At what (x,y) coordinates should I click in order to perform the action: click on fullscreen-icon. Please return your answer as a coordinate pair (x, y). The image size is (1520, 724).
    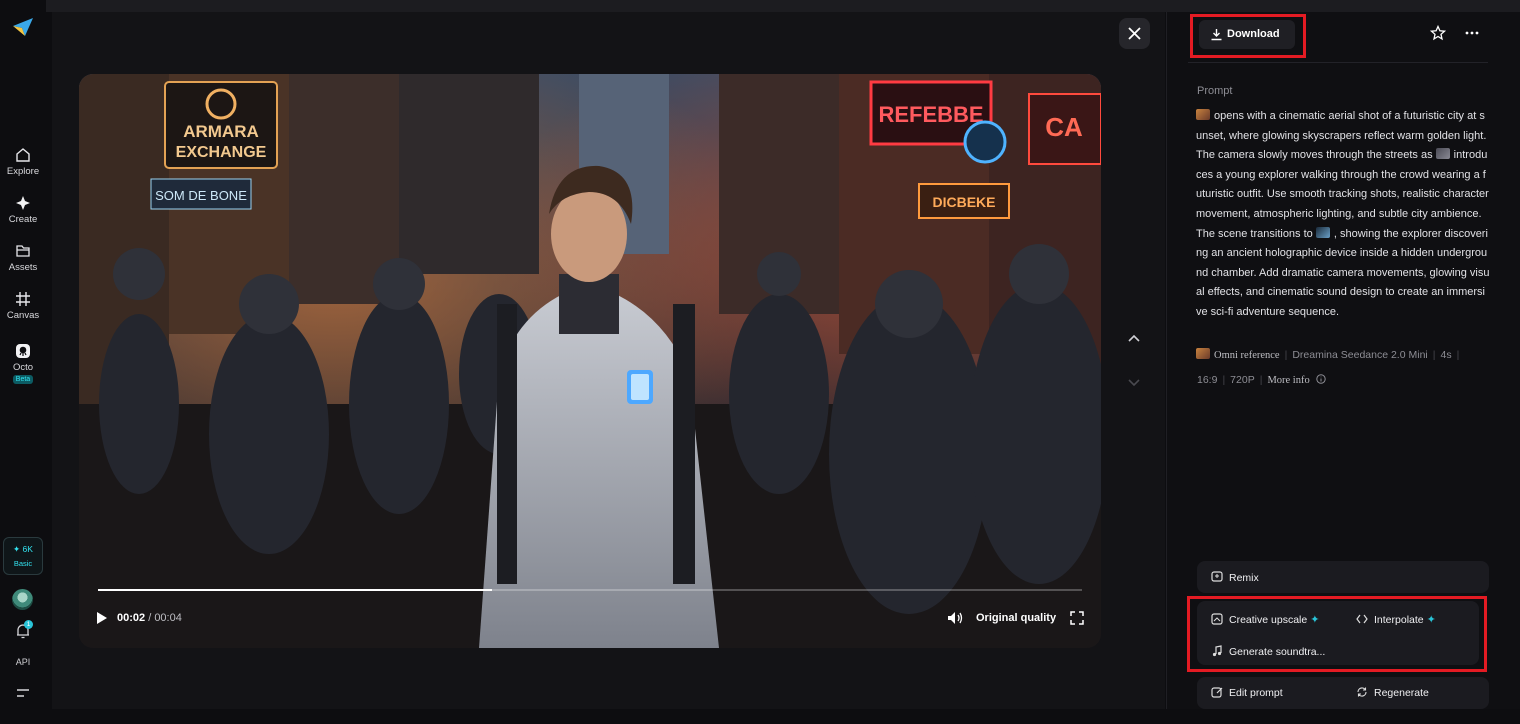
    Looking at the image, I should click on (1077, 618).